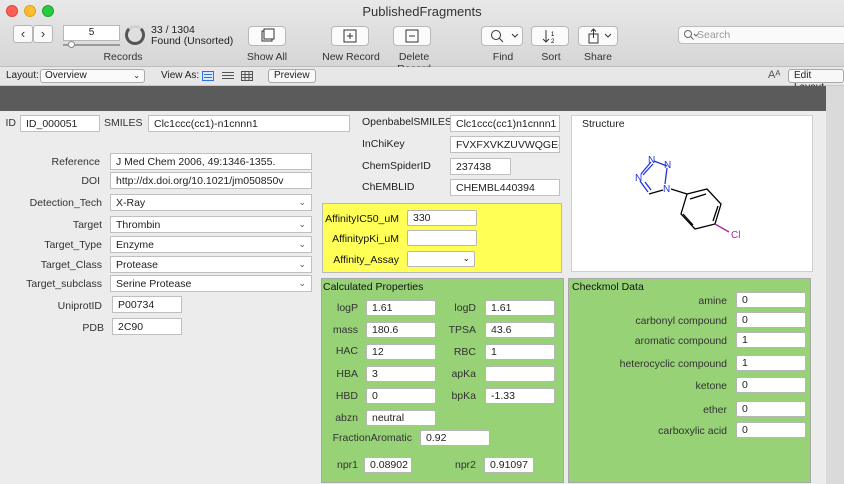  What do you see at coordinates (71, 265) in the screenshot?
I see `target-class-label: Target_Class` at bounding box center [71, 265].